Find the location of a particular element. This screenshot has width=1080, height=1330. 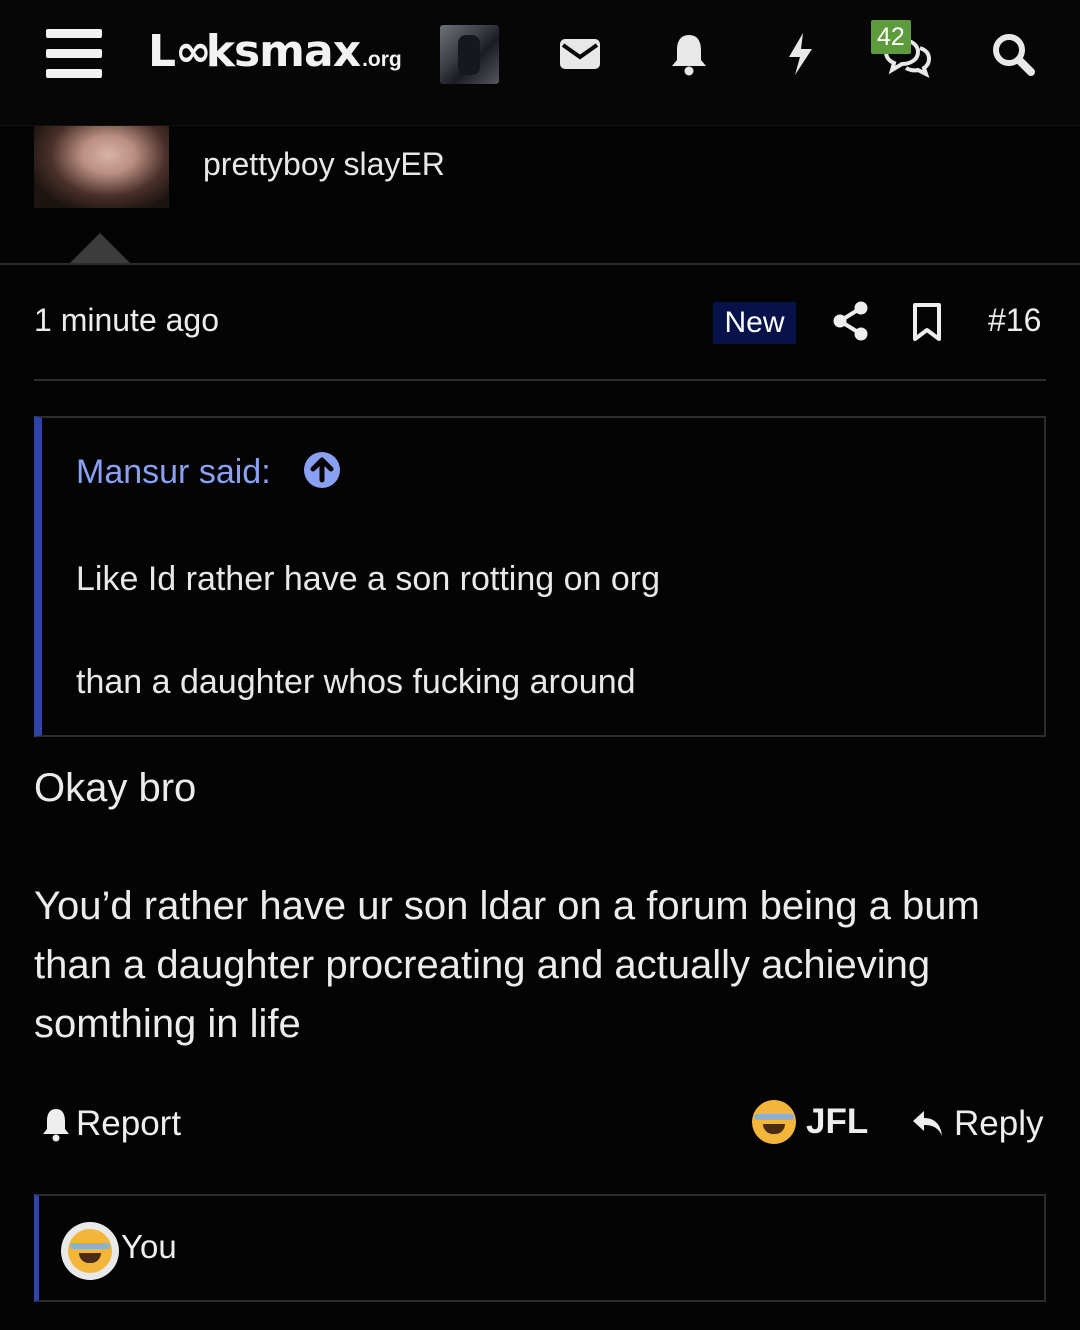

quote-text-line: than a daughter whos fucking around is located at coordinates (356, 682).